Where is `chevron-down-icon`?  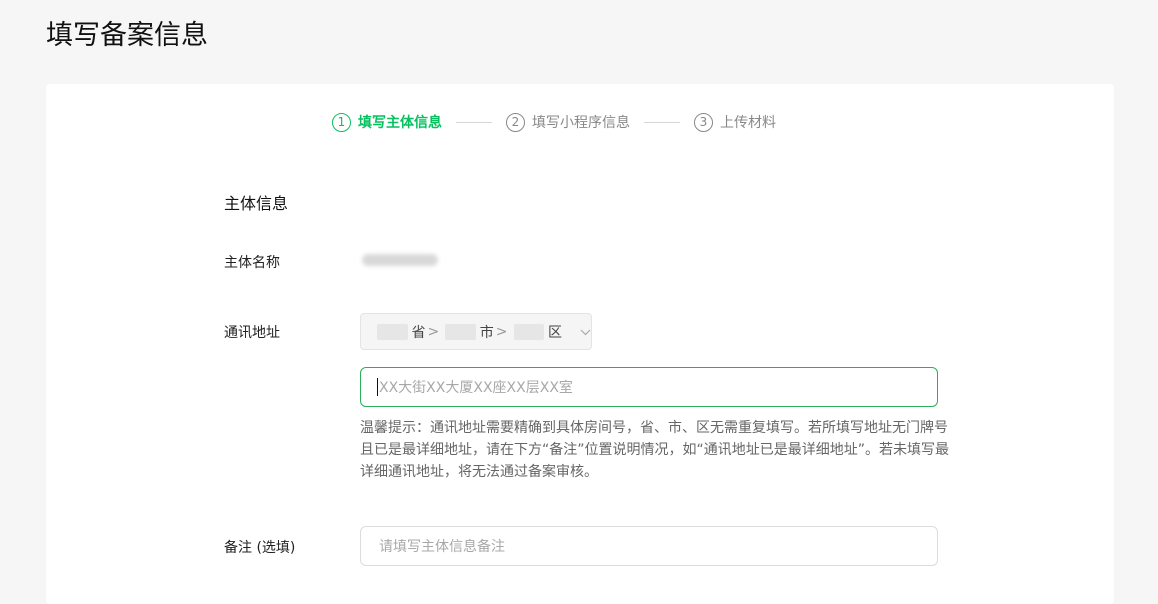 chevron-down-icon is located at coordinates (585, 332).